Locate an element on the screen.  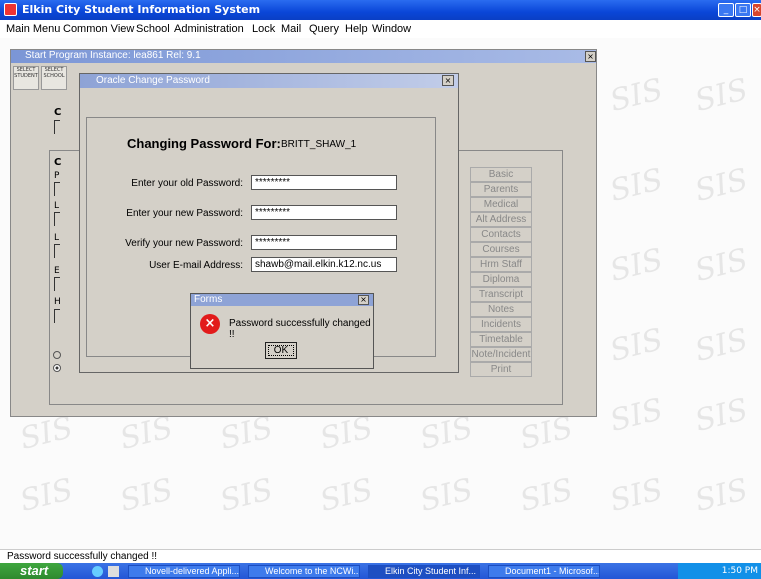
contacts-button: Contacts is located at coordinates (501, 234).